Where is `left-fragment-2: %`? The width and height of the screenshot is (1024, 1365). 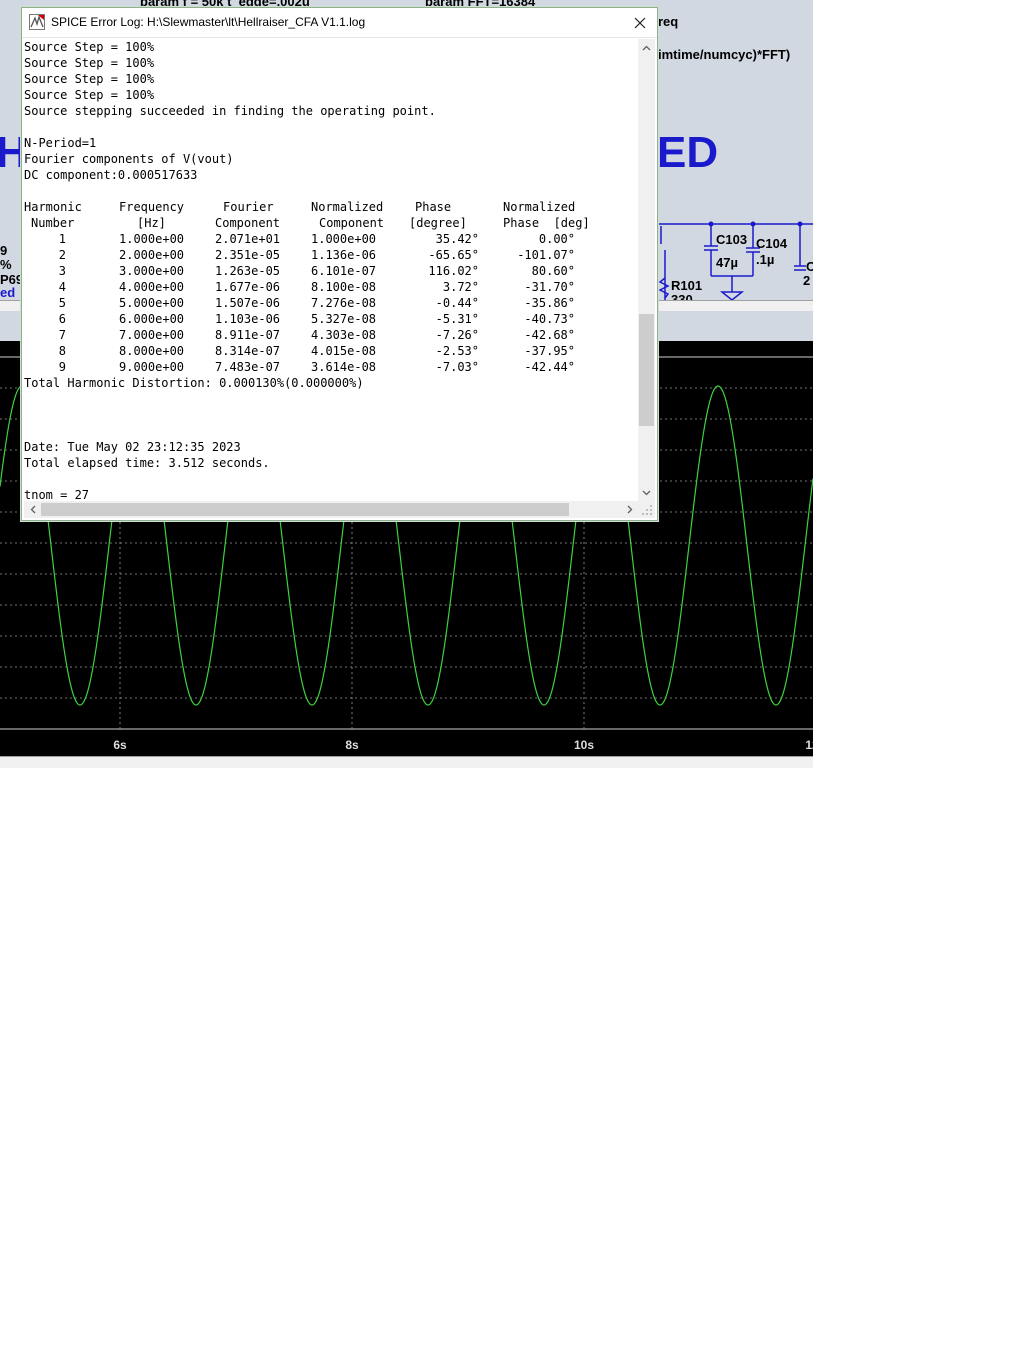 left-fragment-2: % is located at coordinates (6, 264).